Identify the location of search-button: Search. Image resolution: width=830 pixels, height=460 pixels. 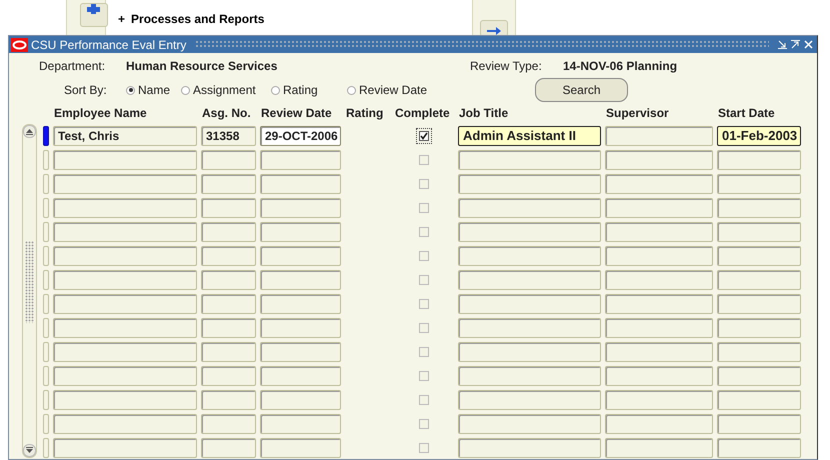
(581, 90).